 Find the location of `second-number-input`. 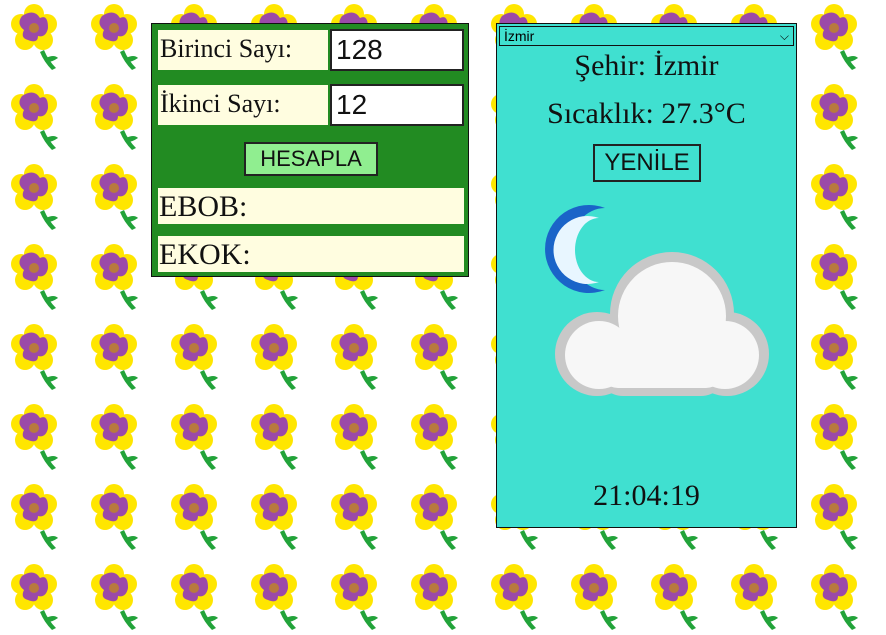

second-number-input is located at coordinates (397, 105).